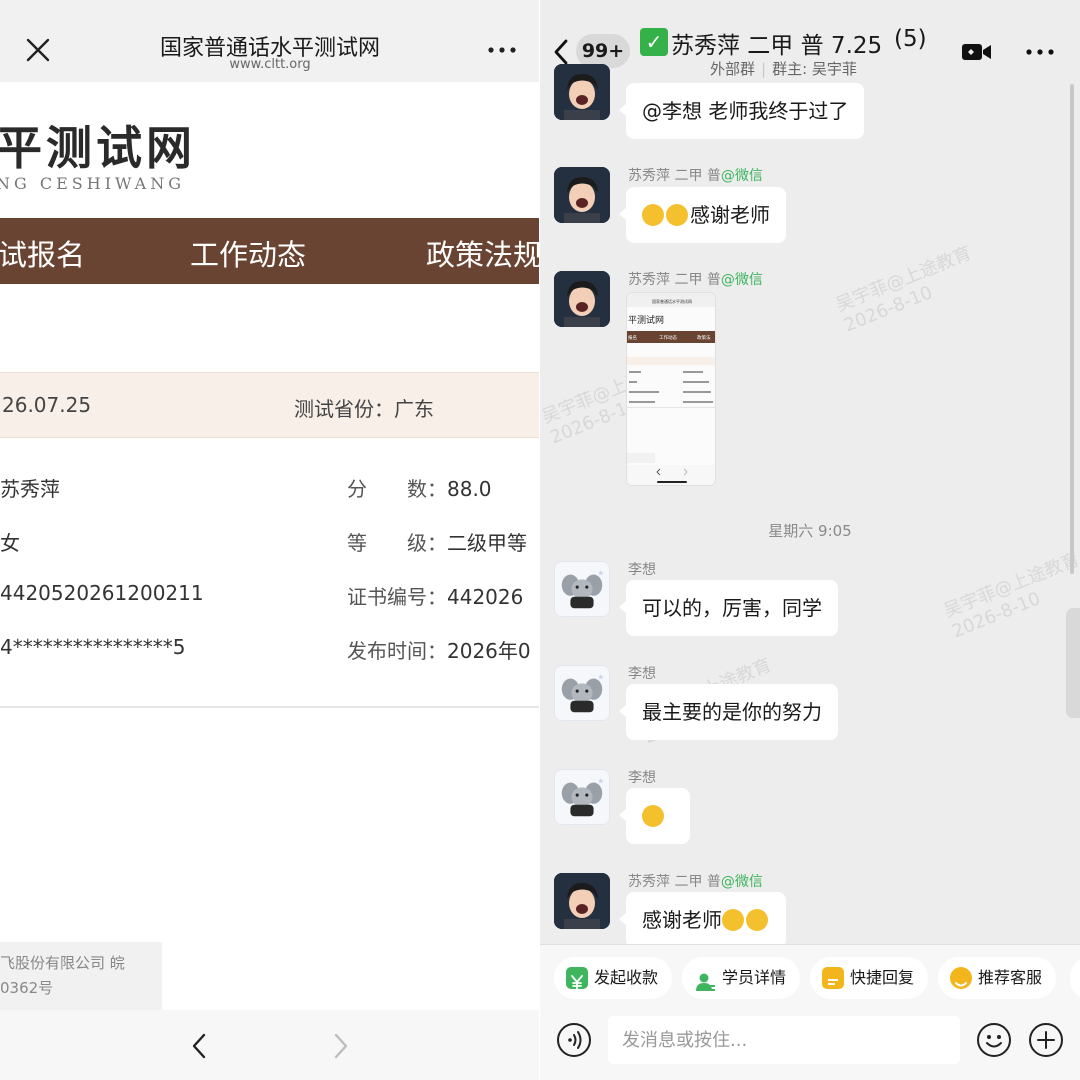 The height and width of the screenshot is (1080, 1080). I want to click on record-id-no: 4****************5, so click(93, 647).